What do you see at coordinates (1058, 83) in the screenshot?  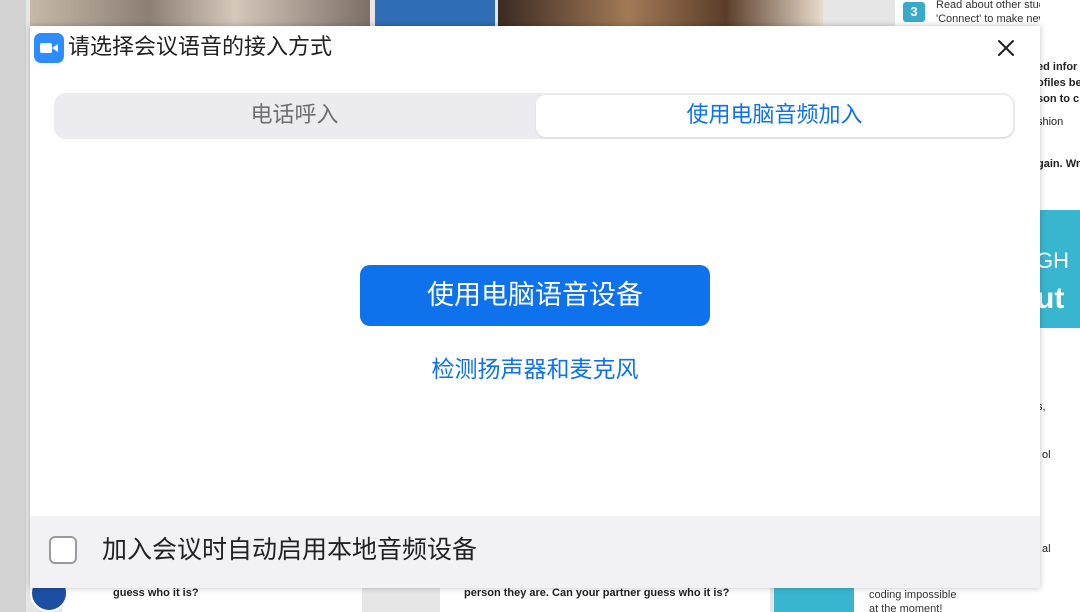 I see `background-text: ofiles be` at bounding box center [1058, 83].